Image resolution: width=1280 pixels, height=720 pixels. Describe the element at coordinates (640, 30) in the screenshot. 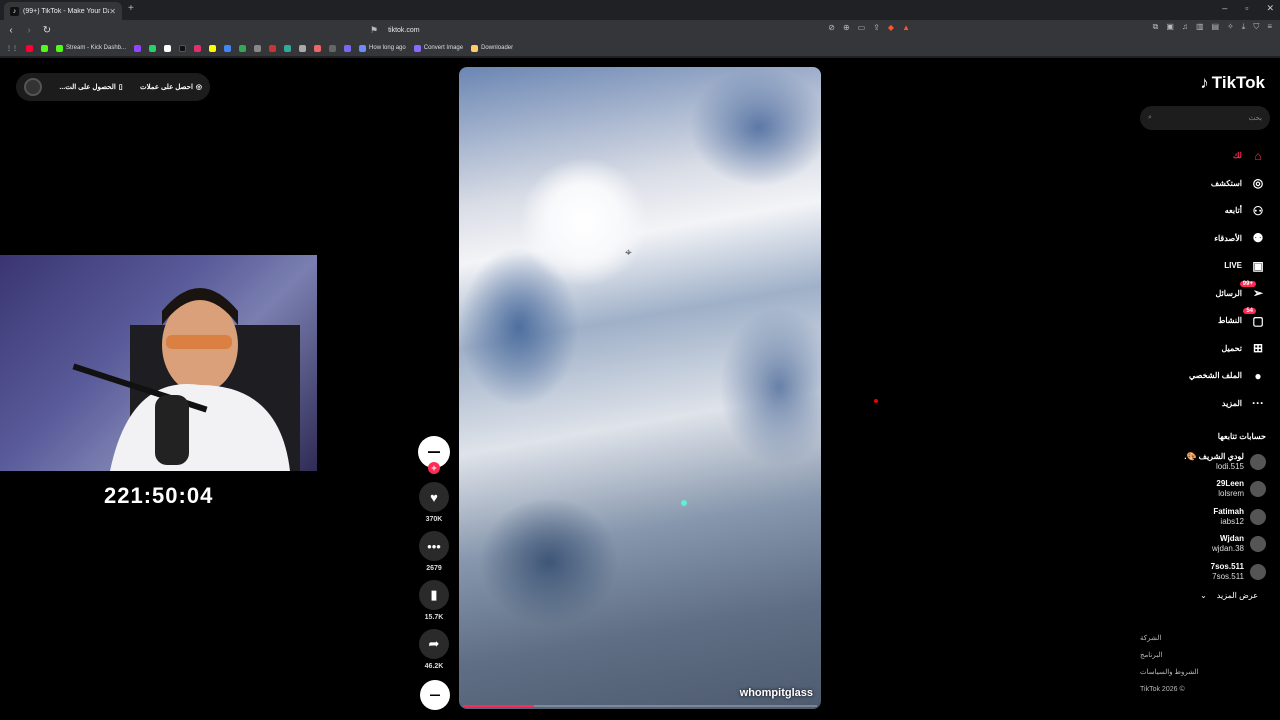

I see `address-bar: ⚑ tiktok.com ⊘ ⊕ ▭ ⇪ ◆ ▲` at that location.